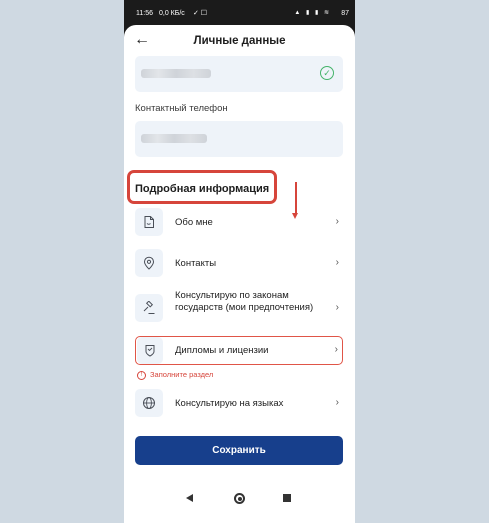  I want to click on header: ← Личные данные, so click(239, 41).